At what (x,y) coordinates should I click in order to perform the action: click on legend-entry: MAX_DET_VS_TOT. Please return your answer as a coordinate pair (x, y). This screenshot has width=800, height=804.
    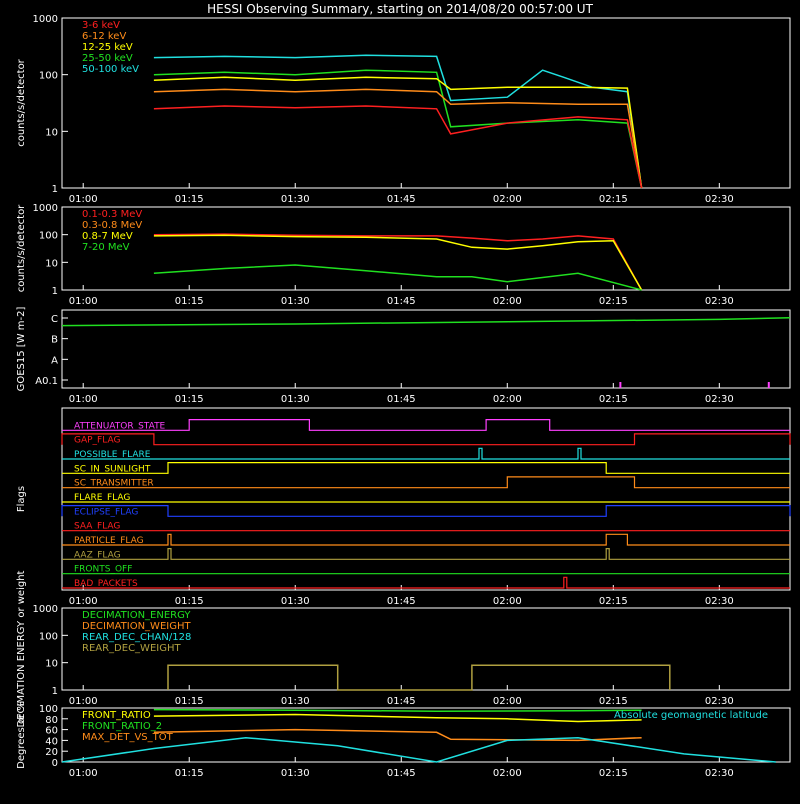
    Looking at the image, I should click on (128, 737).